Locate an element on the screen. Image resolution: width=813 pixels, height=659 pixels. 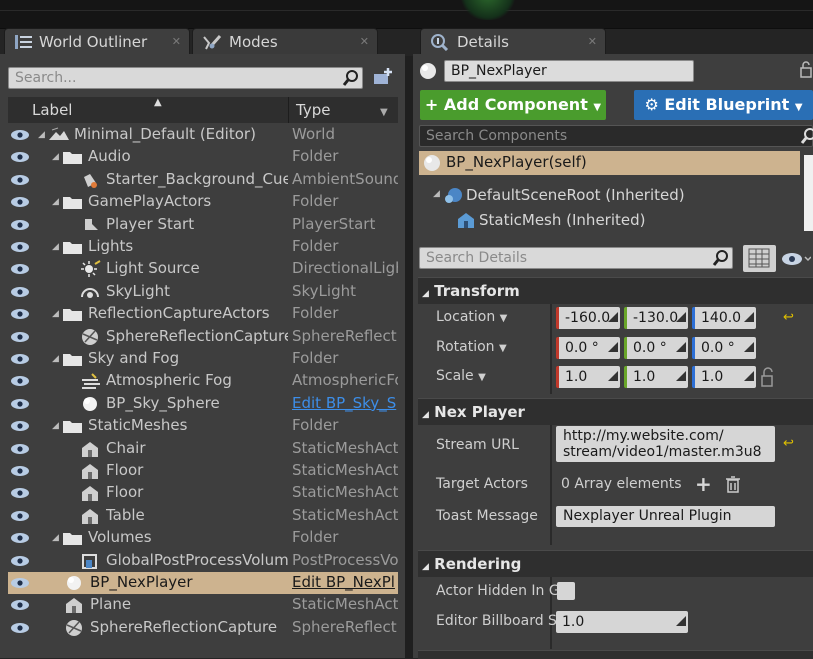
tab-modes: Modes ✕ is located at coordinates (285, 41).